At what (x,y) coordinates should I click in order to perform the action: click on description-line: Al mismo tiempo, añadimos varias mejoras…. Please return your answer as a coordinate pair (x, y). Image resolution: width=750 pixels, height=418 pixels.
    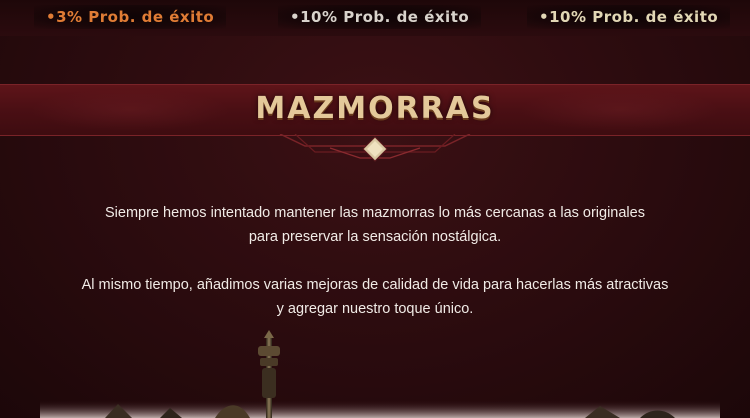
    Looking at the image, I should click on (375, 285).